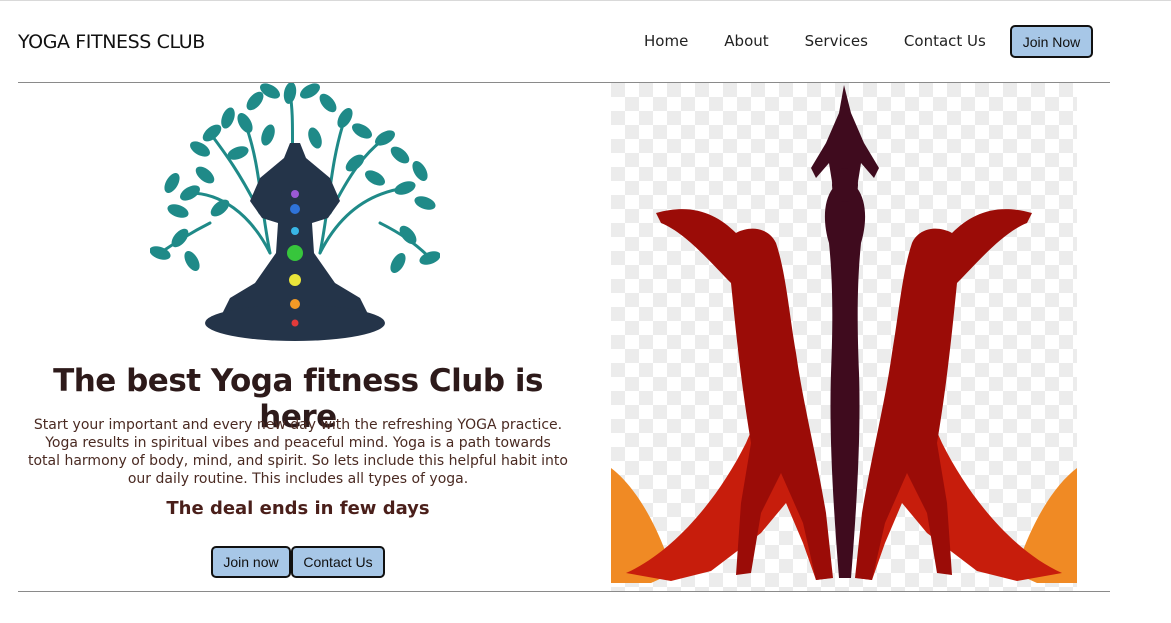 This screenshot has width=1171, height=623. I want to click on page-top-border, so click(585, 0).